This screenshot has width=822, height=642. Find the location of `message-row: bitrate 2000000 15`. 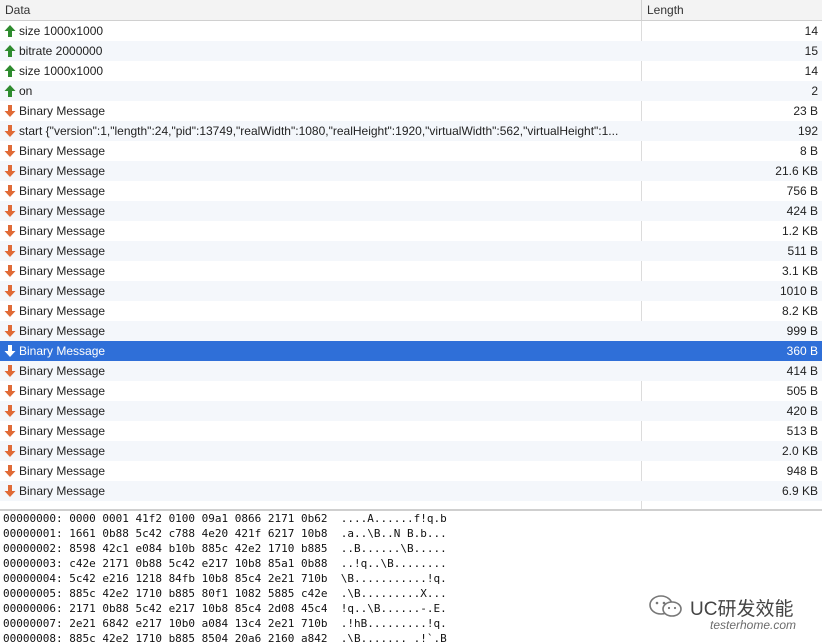

message-row: bitrate 2000000 15 is located at coordinates (411, 51).